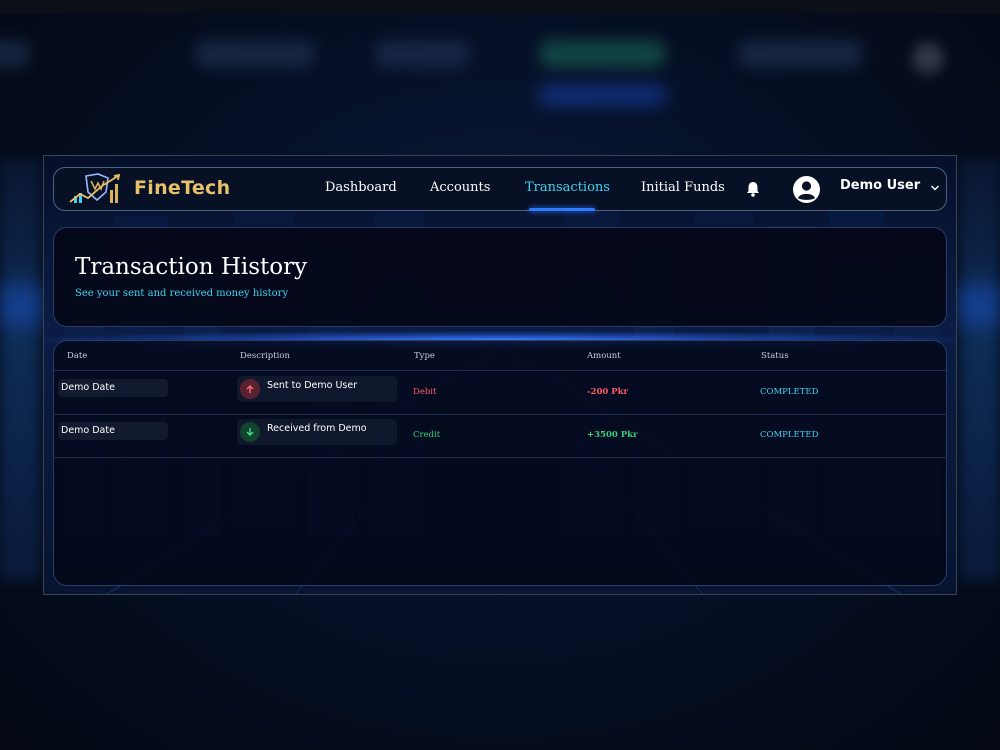  I want to click on description-cell: Sent to Demo User, so click(317, 389).